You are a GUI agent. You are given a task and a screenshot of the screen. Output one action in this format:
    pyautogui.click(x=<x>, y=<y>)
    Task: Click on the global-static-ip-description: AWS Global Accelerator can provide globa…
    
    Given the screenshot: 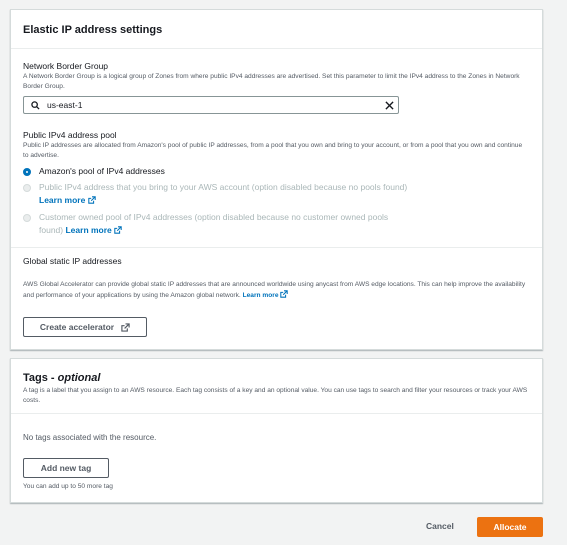 What is the action you would take?
    pyautogui.click(x=274, y=290)
    